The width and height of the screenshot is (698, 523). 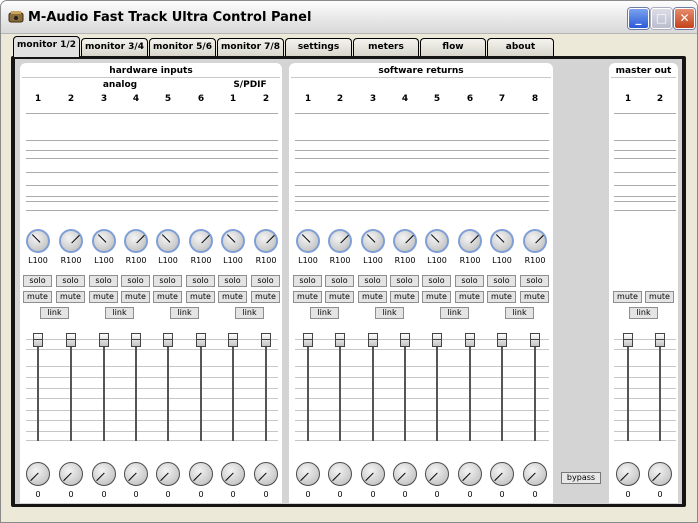 What do you see at coordinates (250, 47) in the screenshot?
I see `tab-monitor-7-8: monitor 7/8` at bounding box center [250, 47].